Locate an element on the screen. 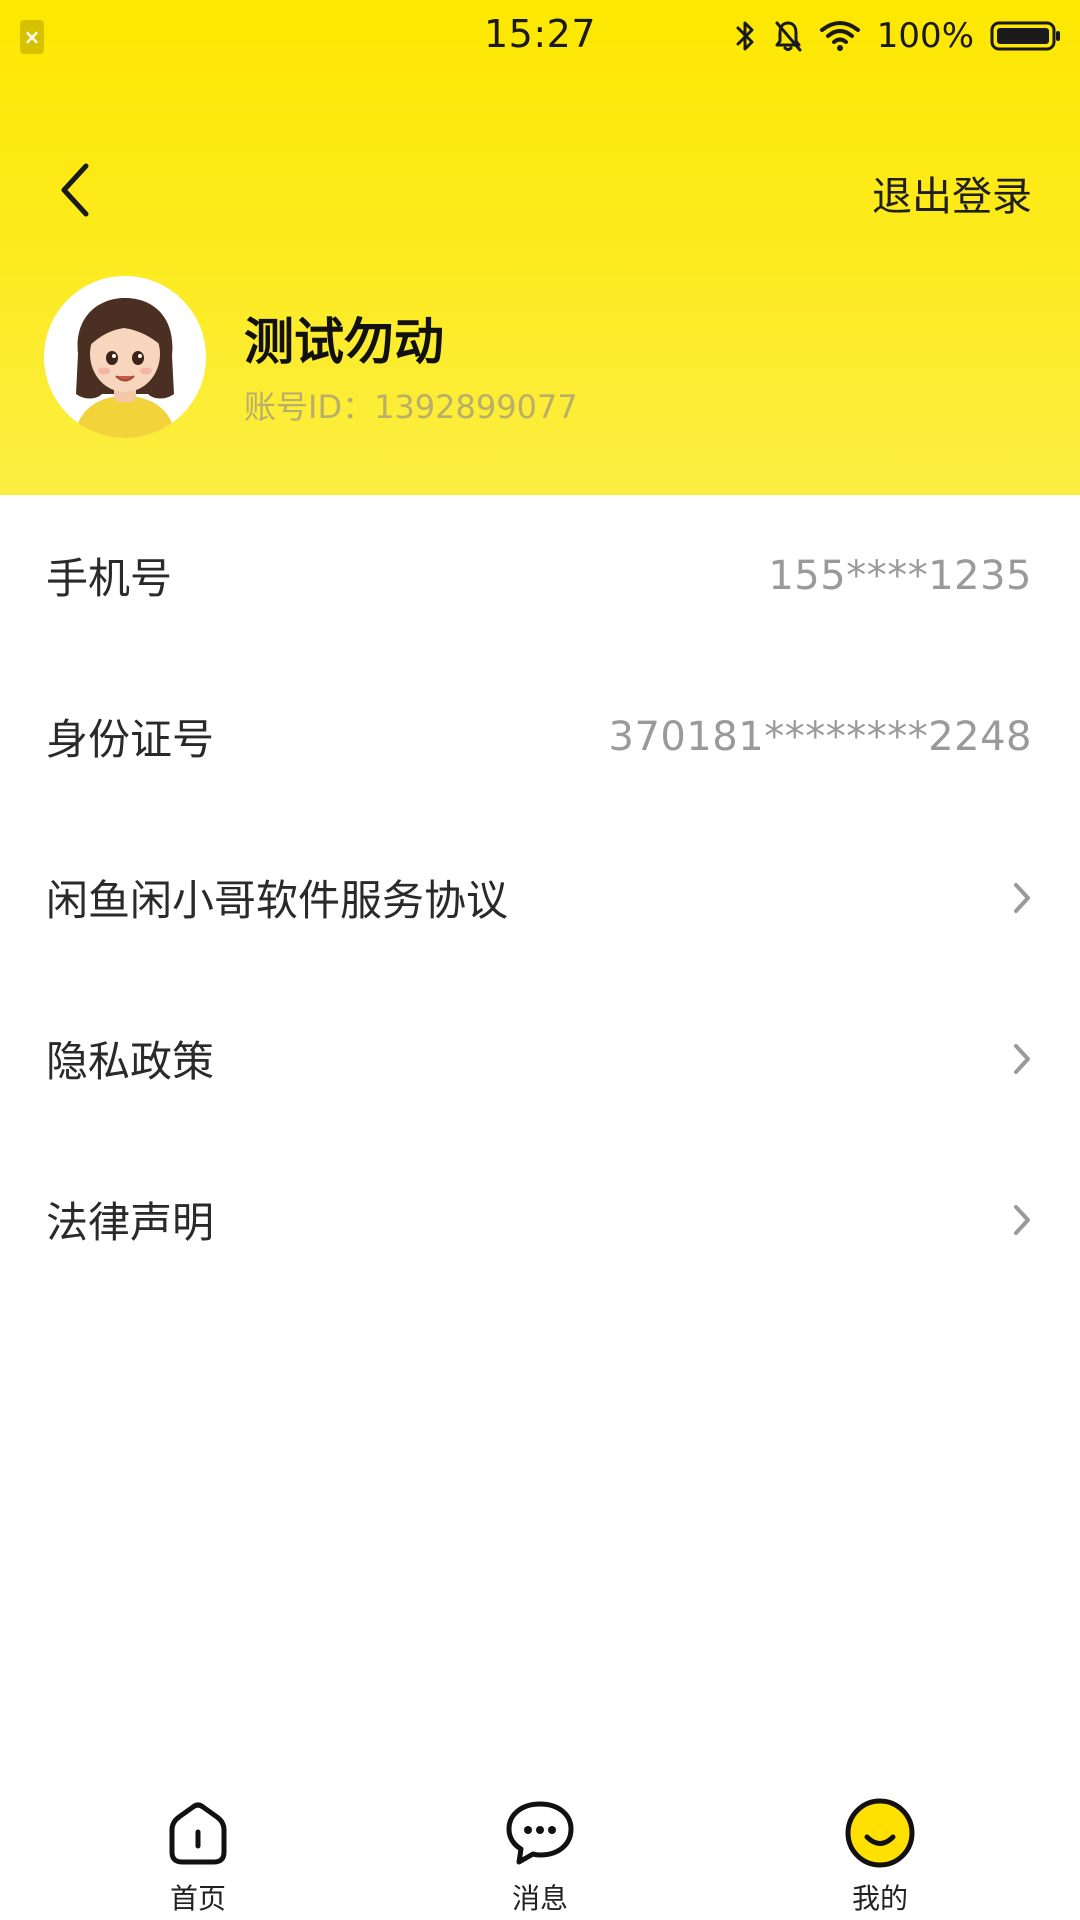  account-id: 账号ID：1392899077 is located at coordinates (411, 407).